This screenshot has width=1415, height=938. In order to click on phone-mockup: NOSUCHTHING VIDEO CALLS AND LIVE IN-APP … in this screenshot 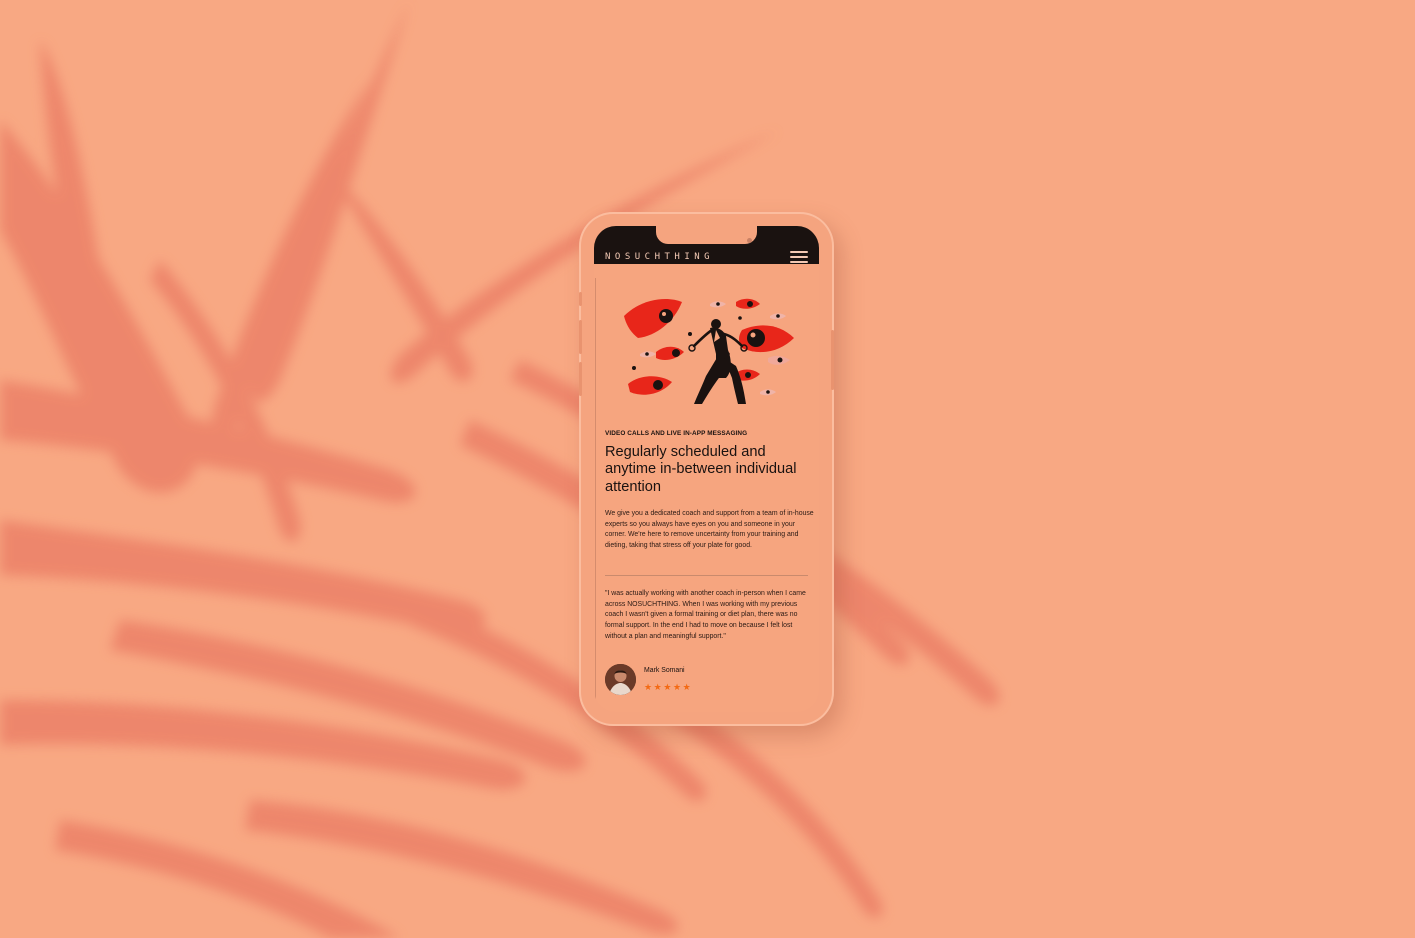, I will do `click(706, 469)`.